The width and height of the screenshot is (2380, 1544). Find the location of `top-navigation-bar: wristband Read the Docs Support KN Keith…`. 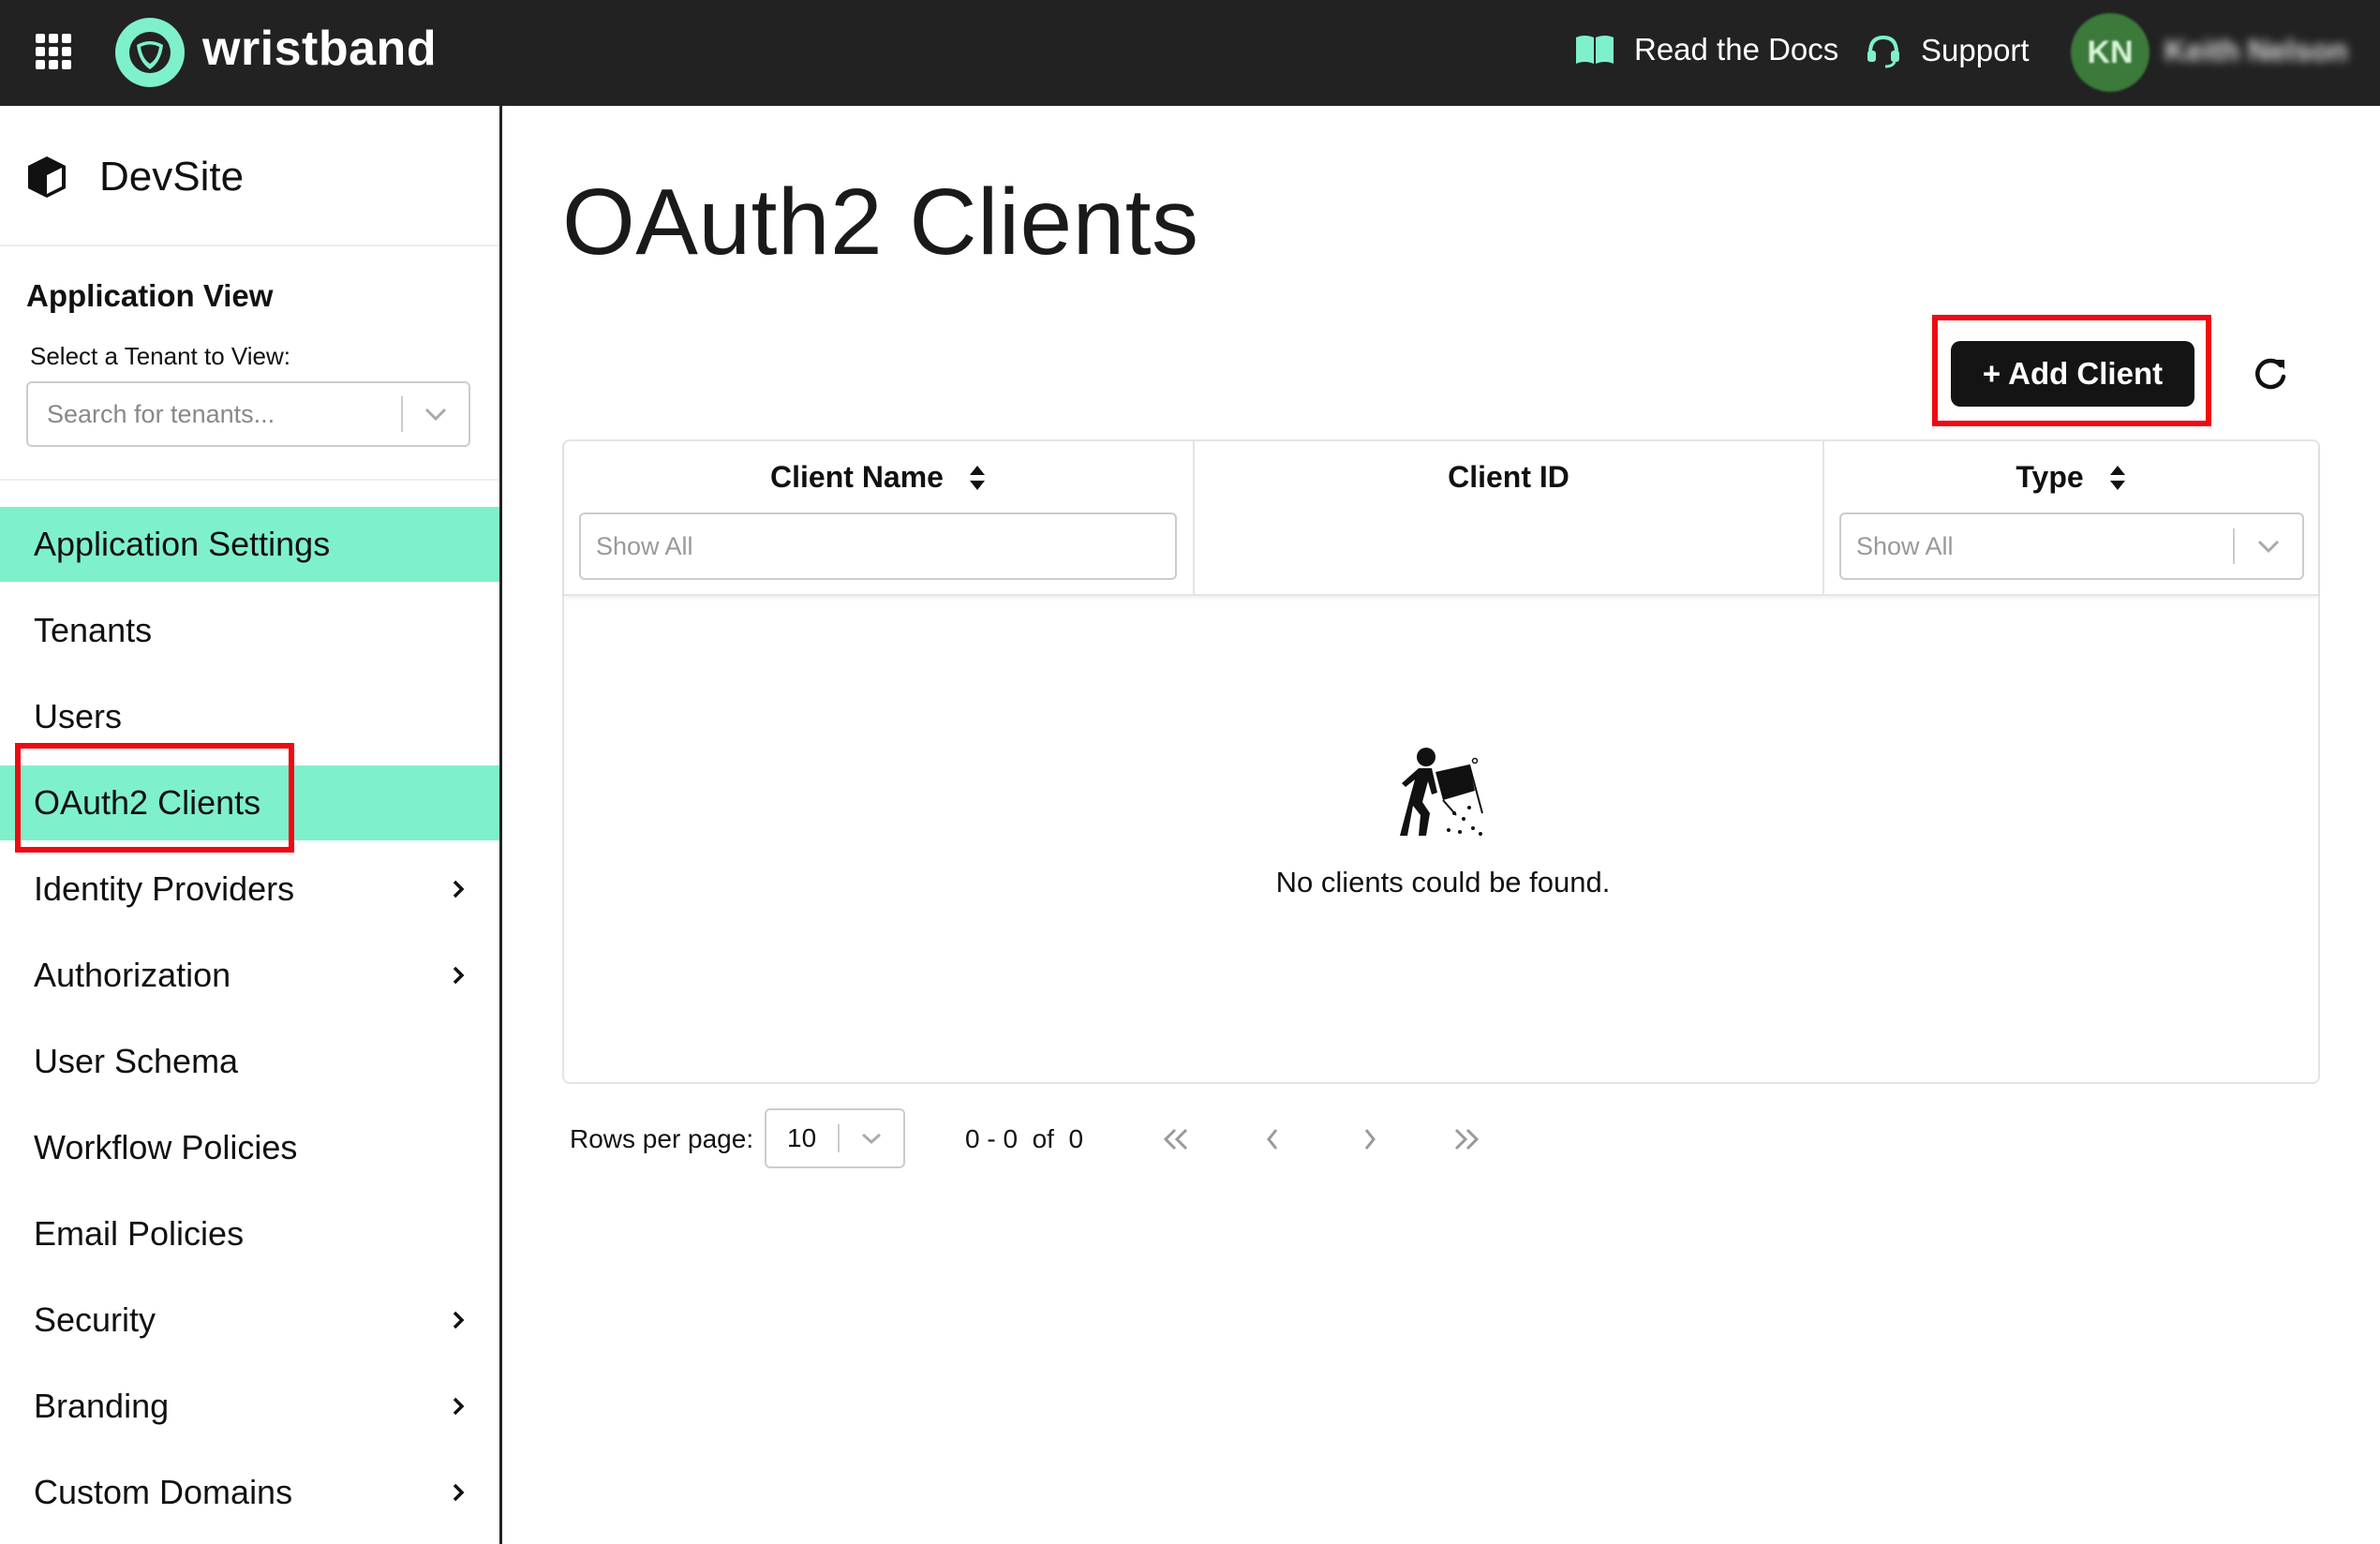

top-navigation-bar: wristband Read the Docs Support KN Keith… is located at coordinates (1190, 53).